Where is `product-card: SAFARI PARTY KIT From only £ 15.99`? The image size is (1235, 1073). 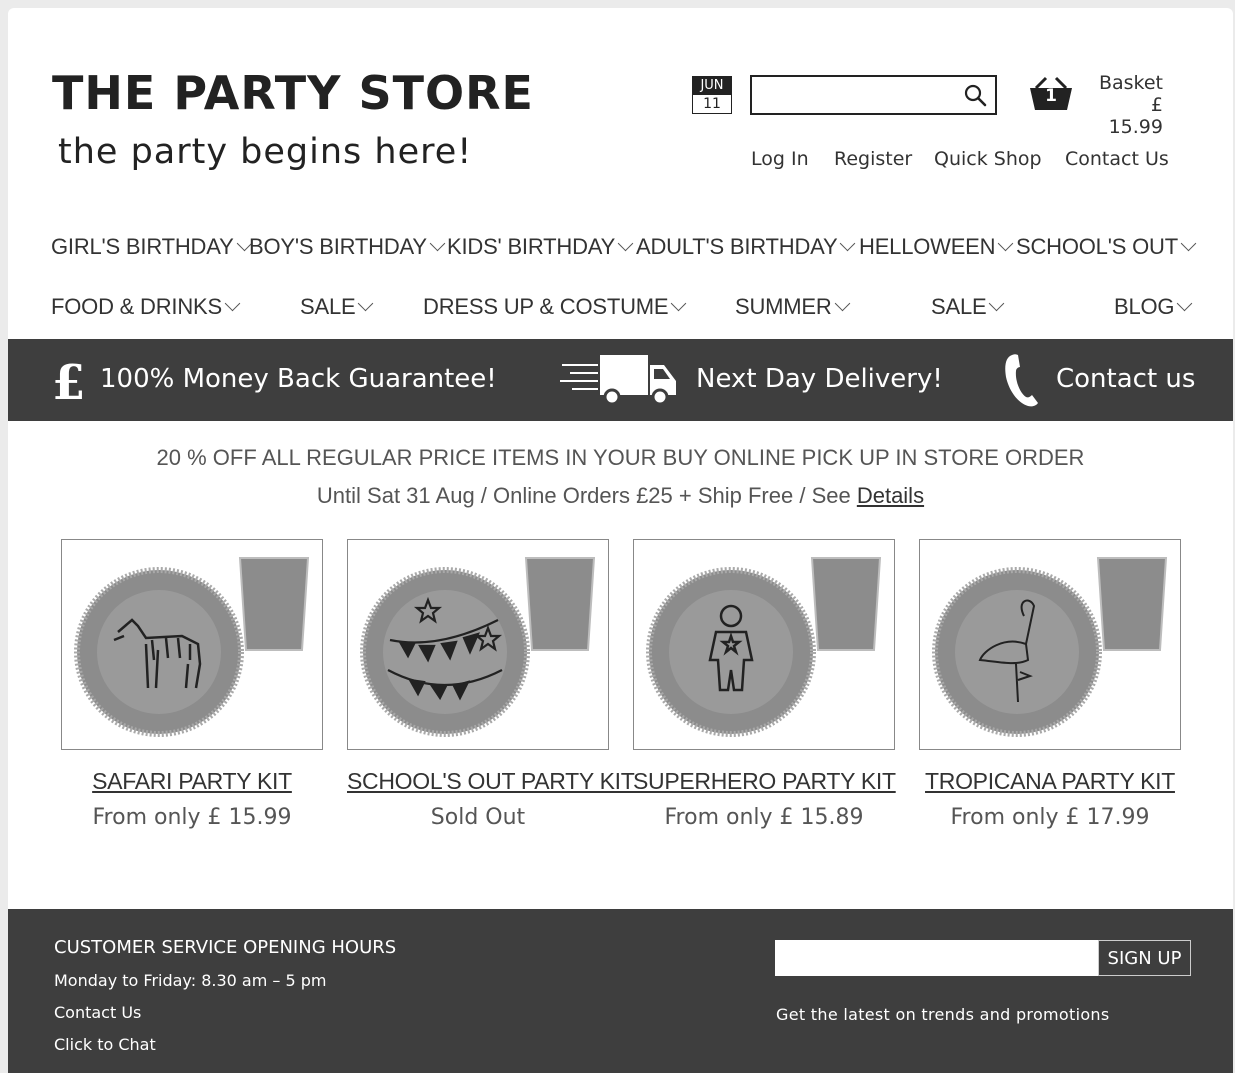
product-card: SAFARI PARTY KIT From only £ 15.99 is located at coordinates (192, 684).